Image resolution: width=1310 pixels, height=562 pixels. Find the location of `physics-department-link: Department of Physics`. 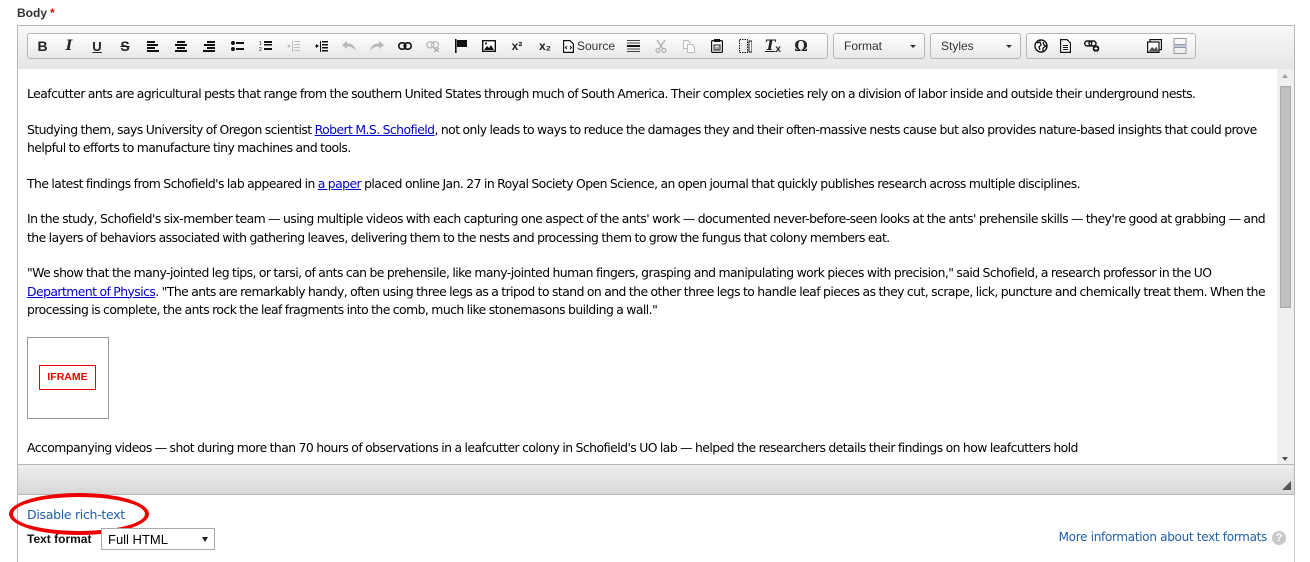

physics-department-link: Department of Physics is located at coordinates (91, 291).